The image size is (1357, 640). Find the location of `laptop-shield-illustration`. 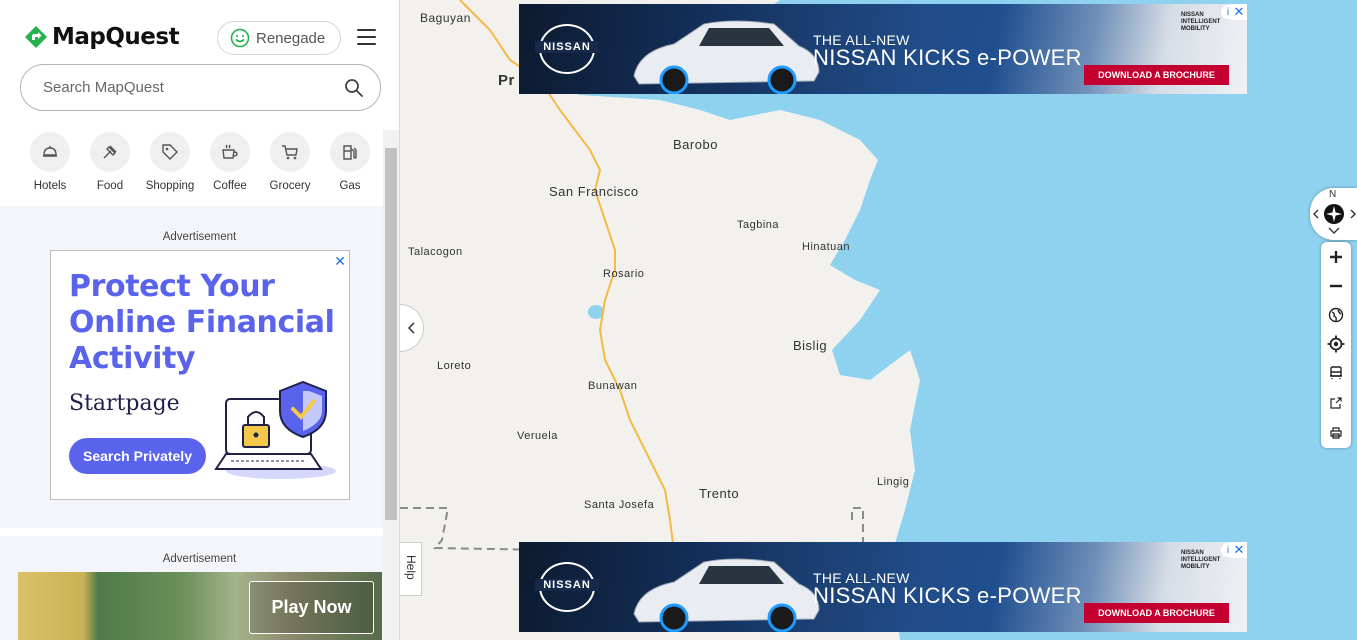

laptop-shield-illustration is located at coordinates (275, 429).